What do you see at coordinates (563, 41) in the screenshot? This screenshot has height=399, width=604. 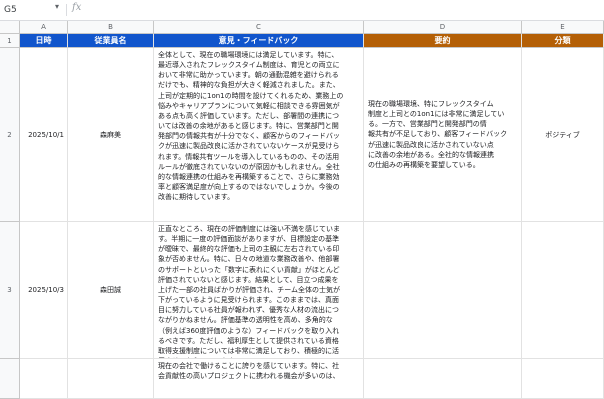 I see `header-category: 分類` at bounding box center [563, 41].